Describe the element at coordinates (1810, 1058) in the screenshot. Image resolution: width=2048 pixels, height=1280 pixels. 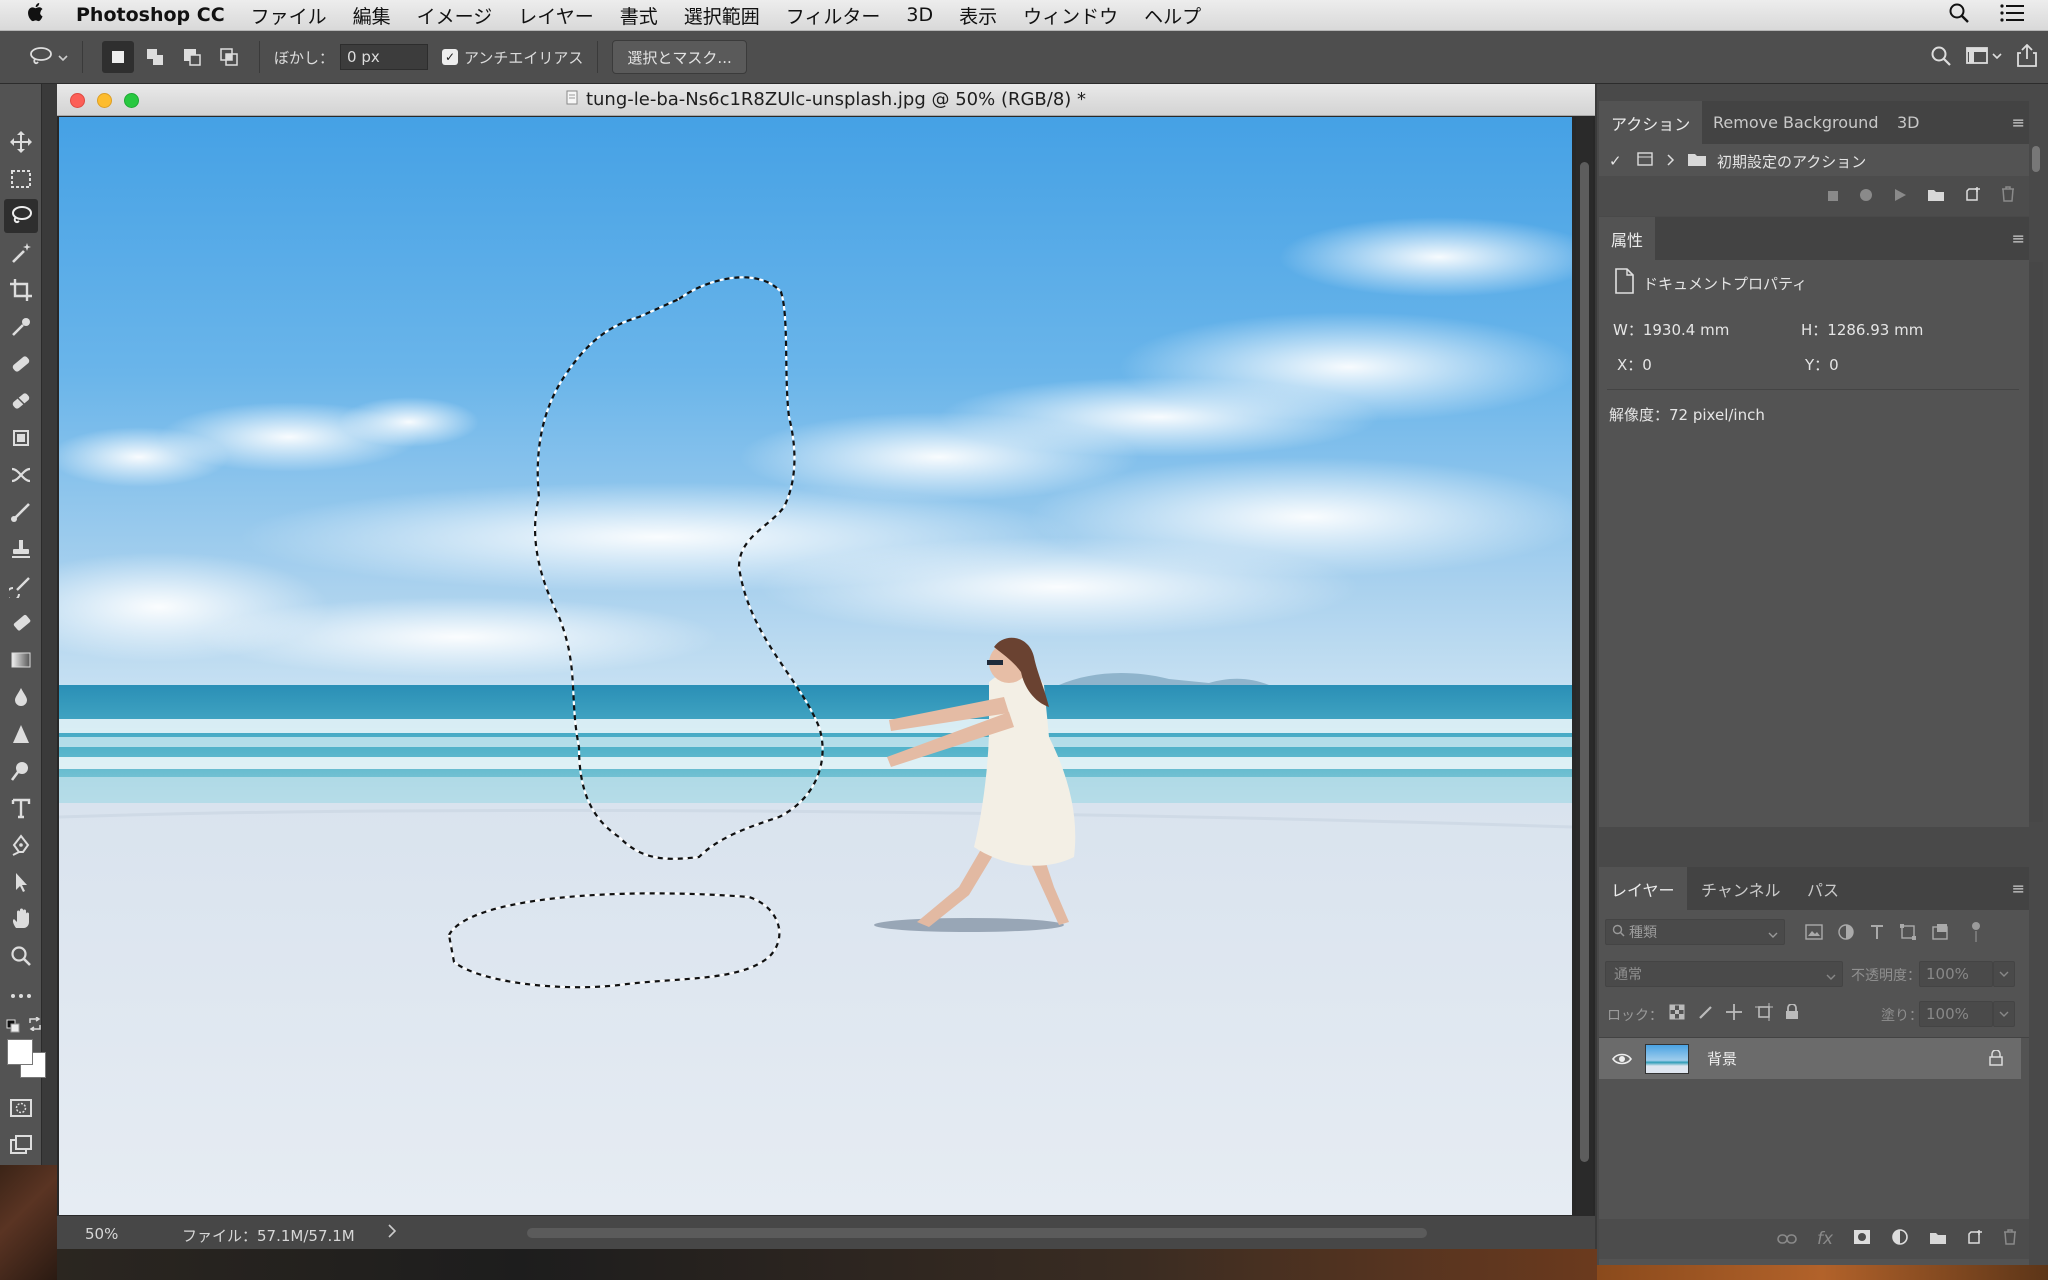
I see `layer-row-background: 背景` at that location.